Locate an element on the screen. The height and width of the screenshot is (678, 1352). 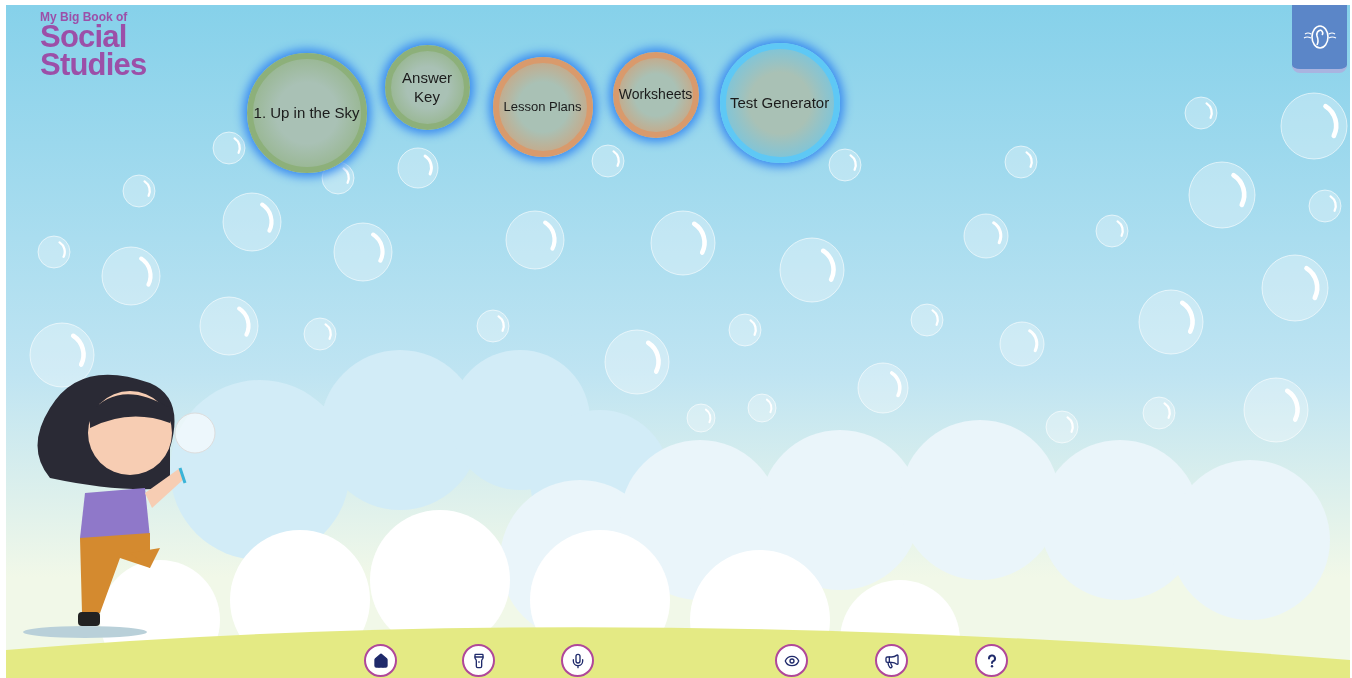
logo-subtitle: My Big Book of is located at coordinates (84, 17).